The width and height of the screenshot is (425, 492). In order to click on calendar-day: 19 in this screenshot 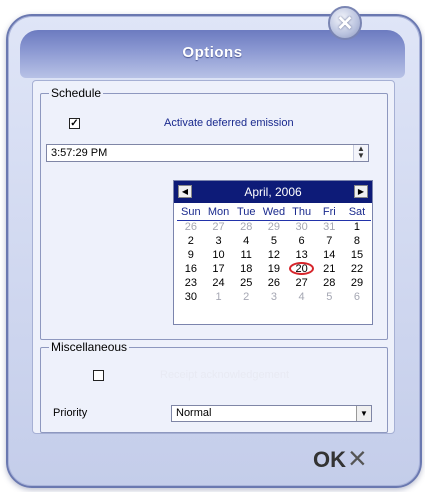, I will do `click(274, 270)`.